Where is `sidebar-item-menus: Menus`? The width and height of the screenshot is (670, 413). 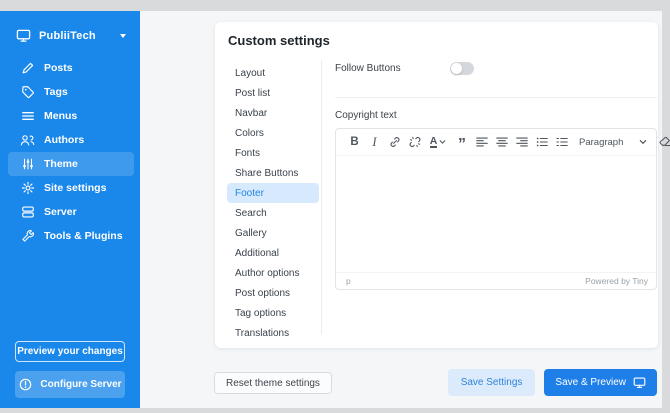
sidebar-item-menus: Menus is located at coordinates (71, 116).